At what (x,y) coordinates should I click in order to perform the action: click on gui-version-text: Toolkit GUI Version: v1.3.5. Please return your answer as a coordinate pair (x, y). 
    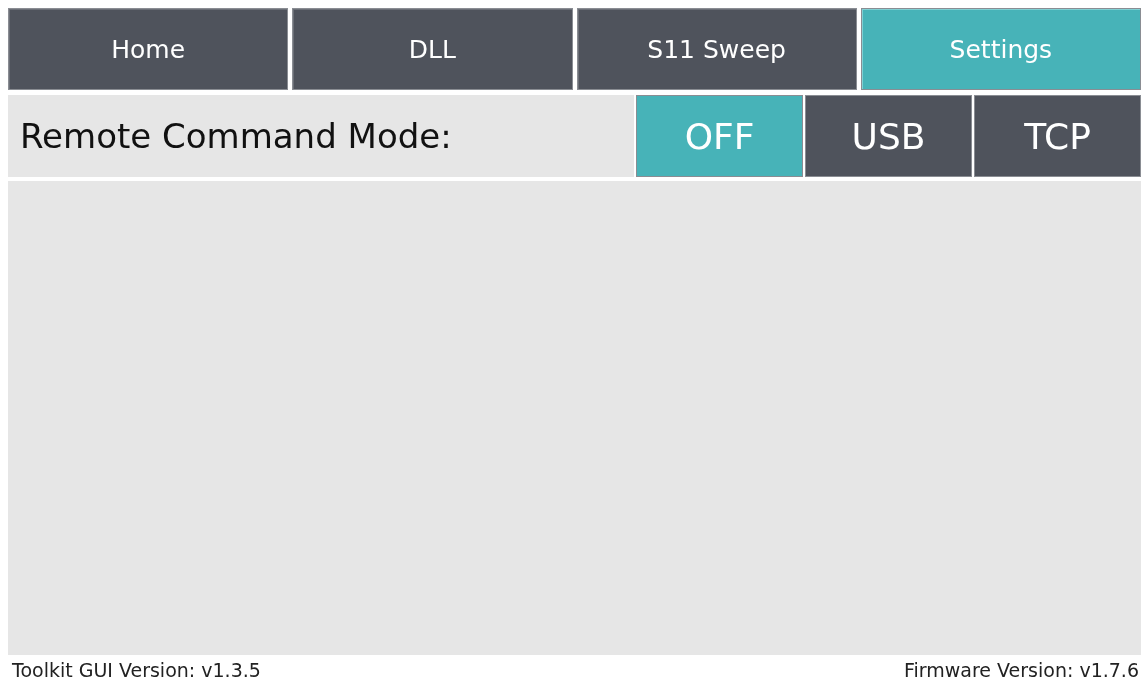
    Looking at the image, I should click on (136, 669).